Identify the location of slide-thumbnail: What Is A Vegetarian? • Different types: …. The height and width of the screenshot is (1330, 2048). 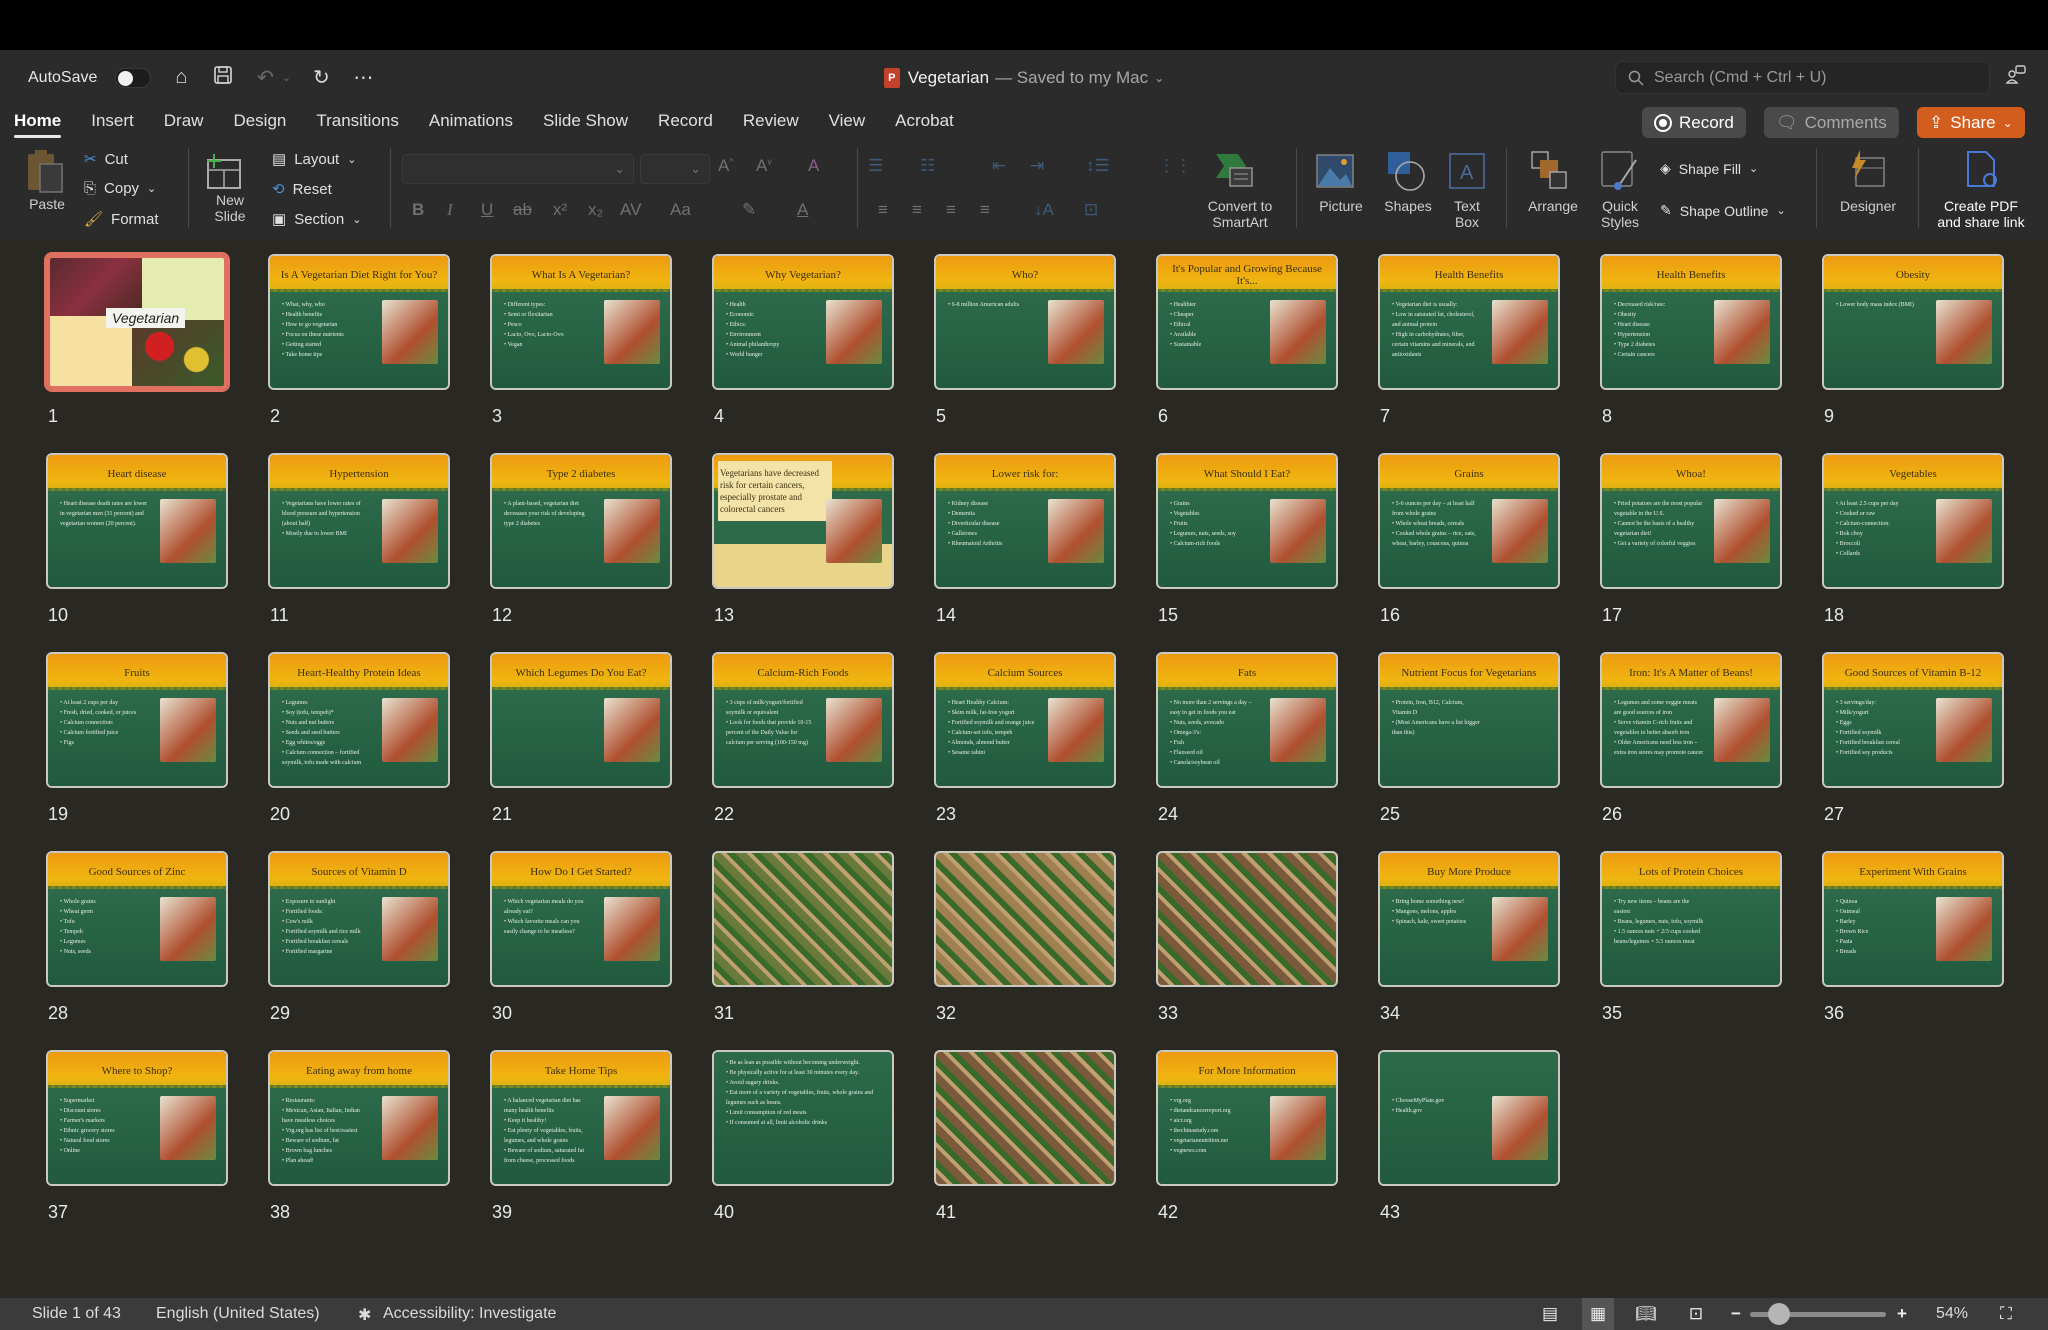
(581, 322).